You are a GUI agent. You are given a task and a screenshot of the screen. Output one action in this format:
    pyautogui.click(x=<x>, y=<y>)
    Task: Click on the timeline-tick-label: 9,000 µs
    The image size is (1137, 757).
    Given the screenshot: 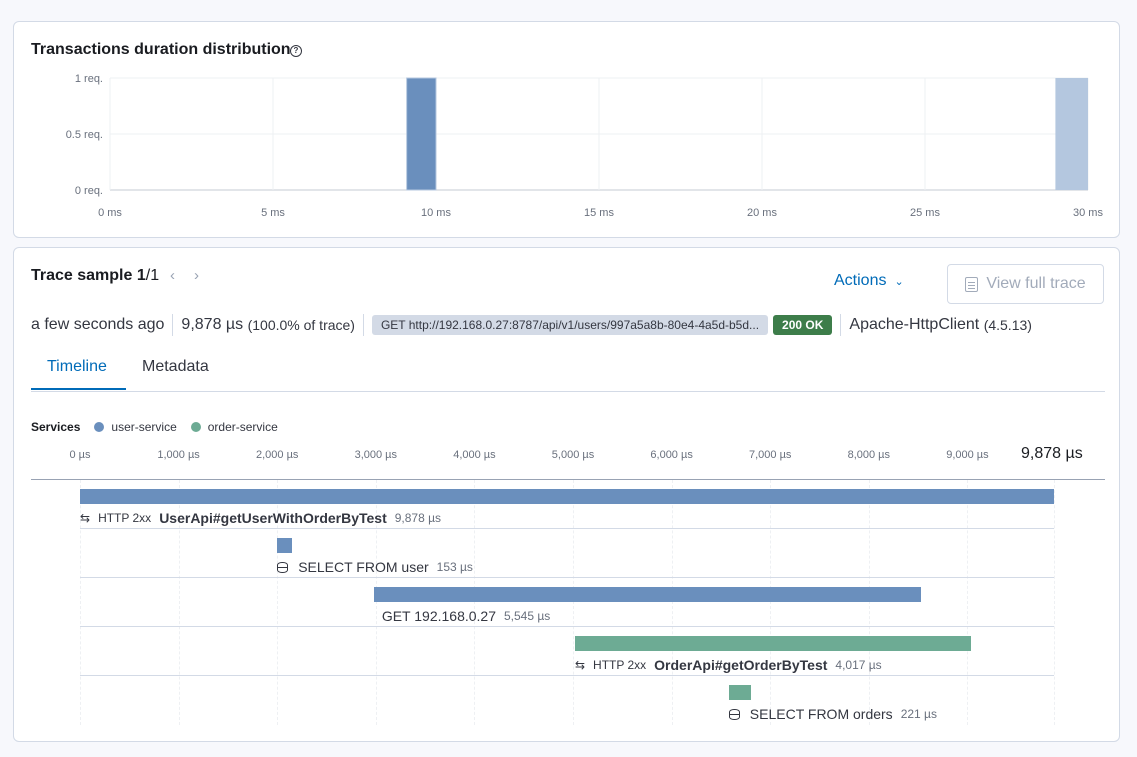 What is the action you would take?
    pyautogui.click(x=967, y=455)
    